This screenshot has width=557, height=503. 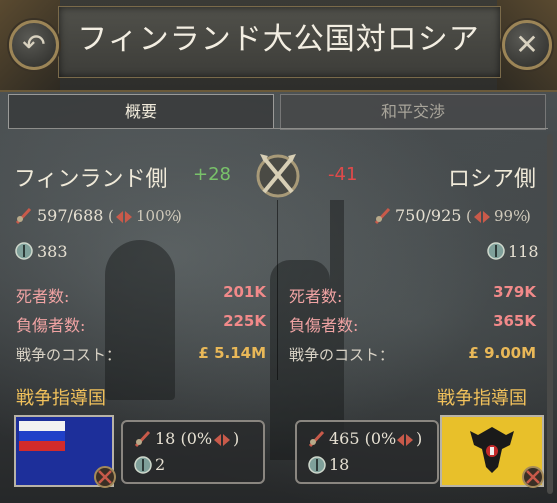 I want to click on right-side-name: ロシア側, so click(x=492, y=179).